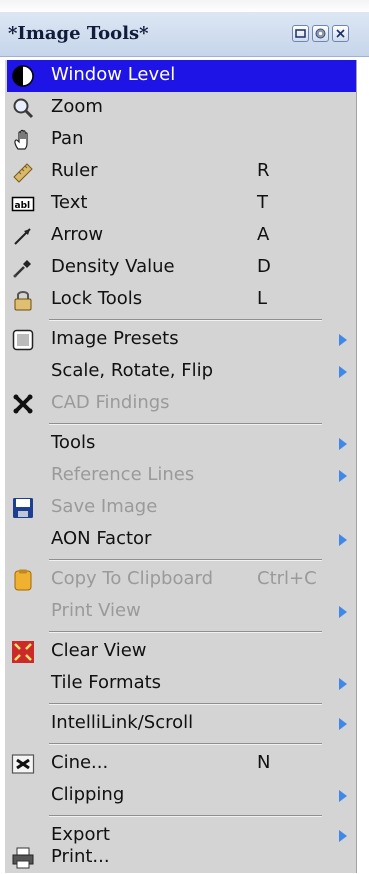 This screenshot has width=369, height=874. Describe the element at coordinates (78, 33) in the screenshot. I see `panel-title: *Image Tools*` at that location.